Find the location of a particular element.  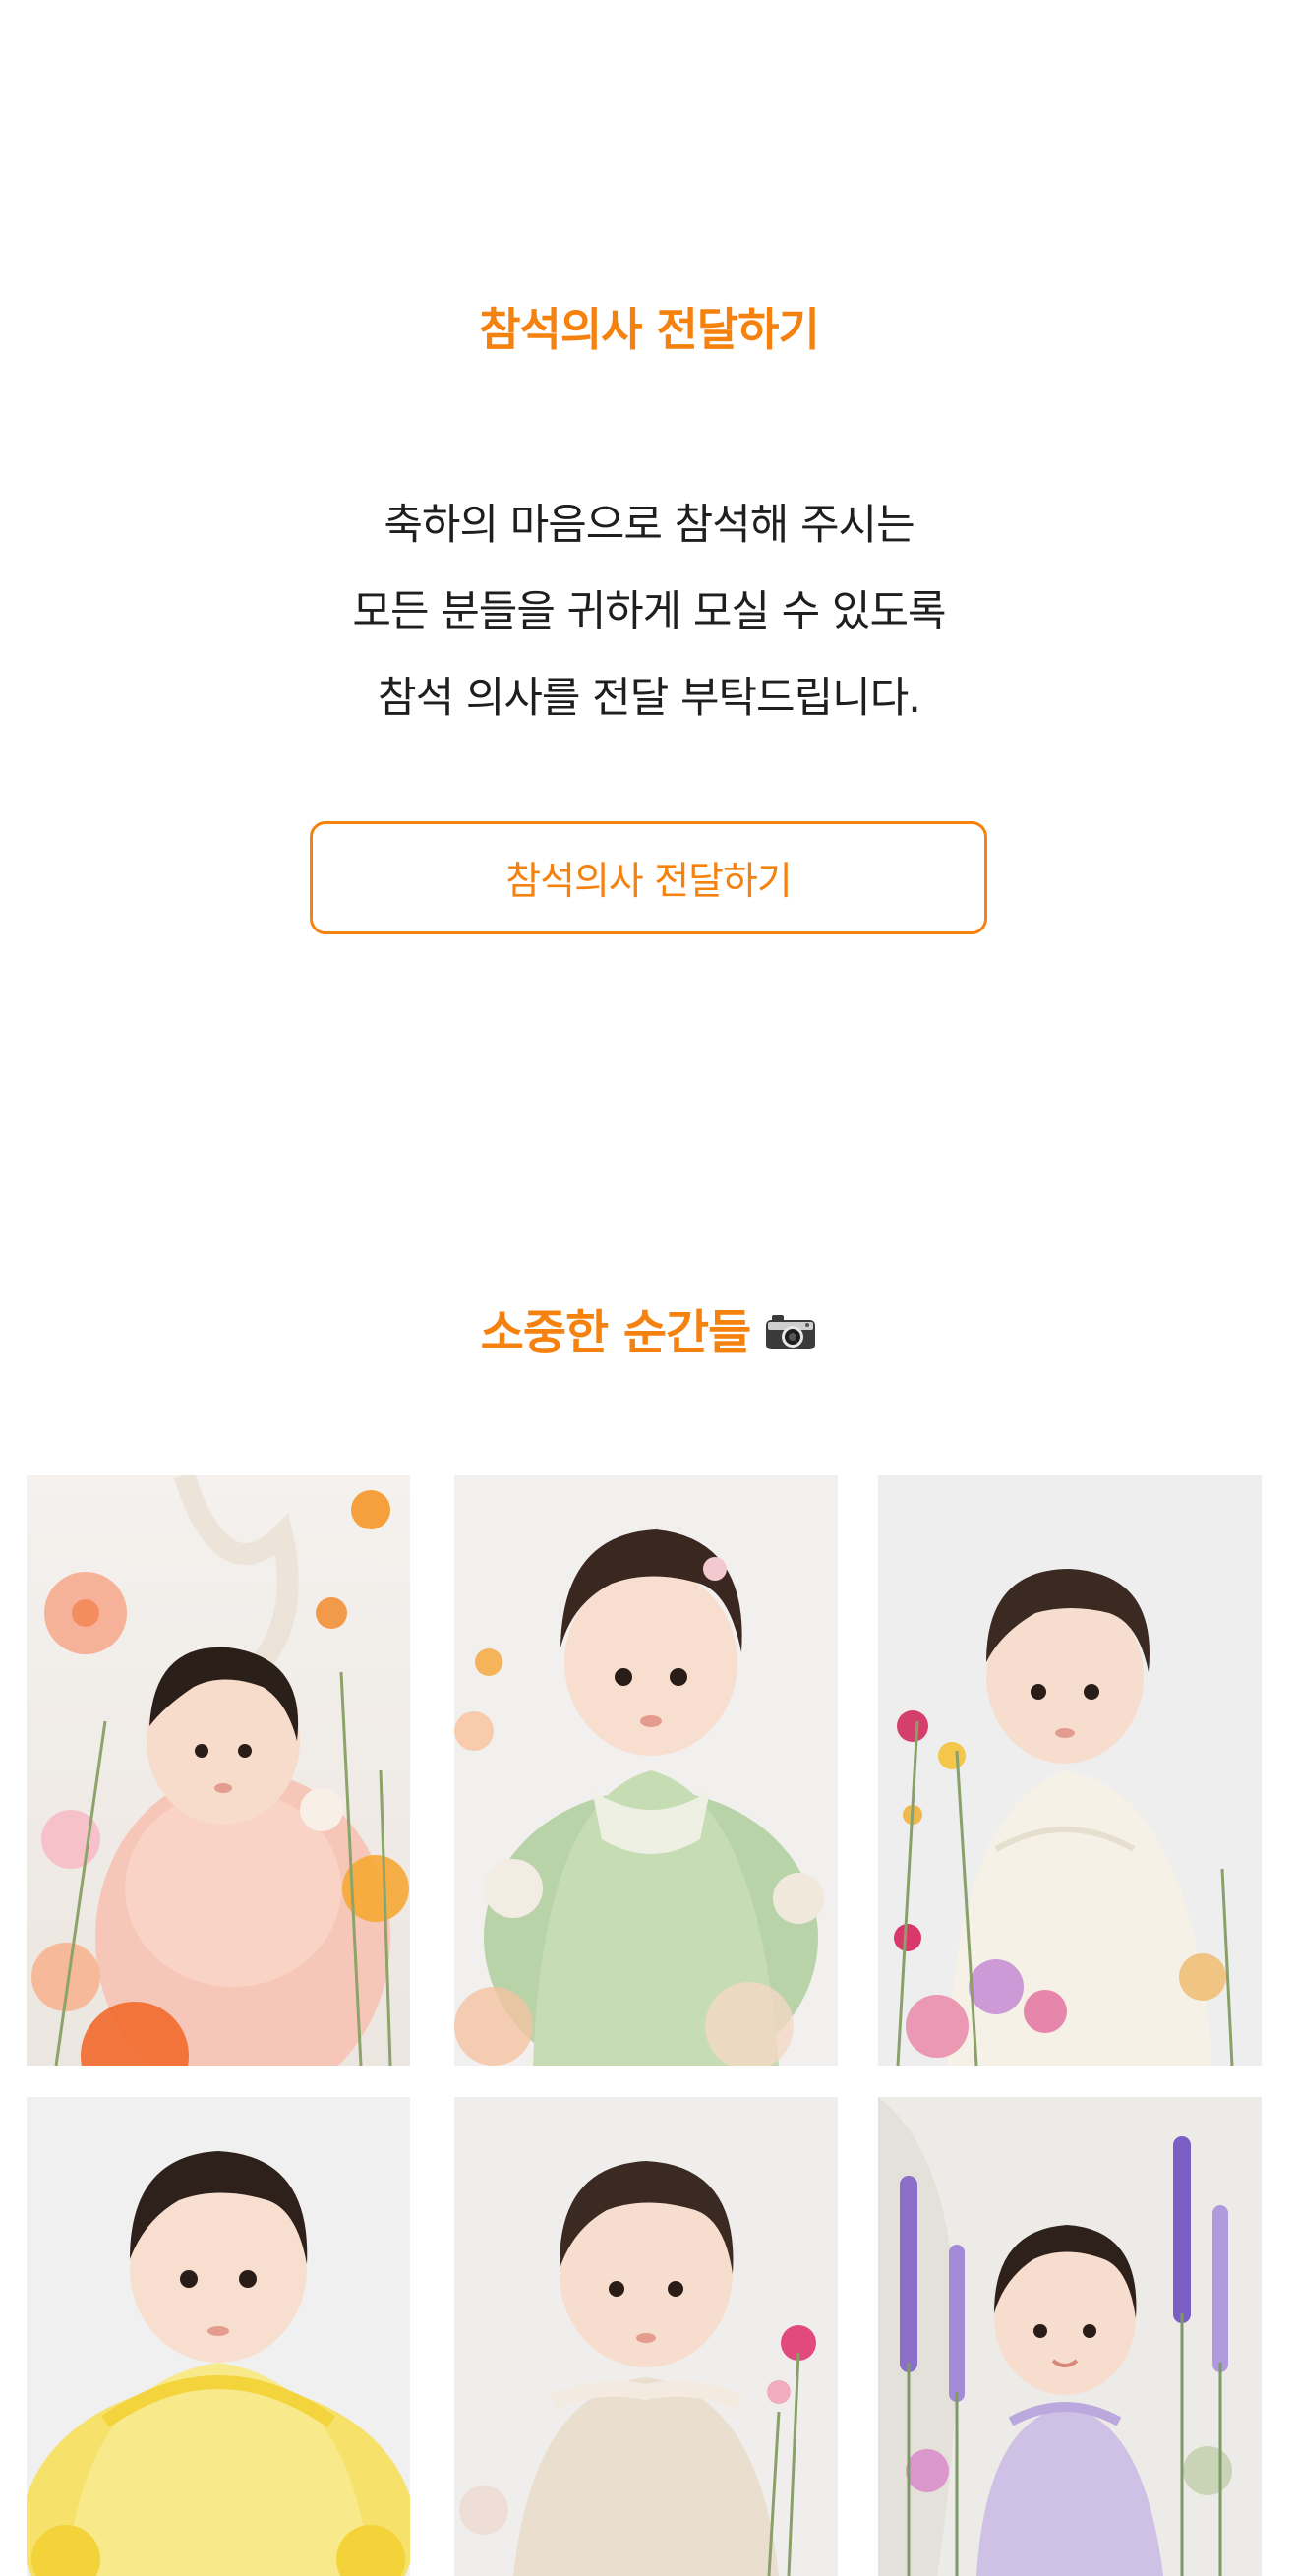

rsvp-message-line: 참석 의사를 전달 부탁드립니다. is located at coordinates (649, 698).